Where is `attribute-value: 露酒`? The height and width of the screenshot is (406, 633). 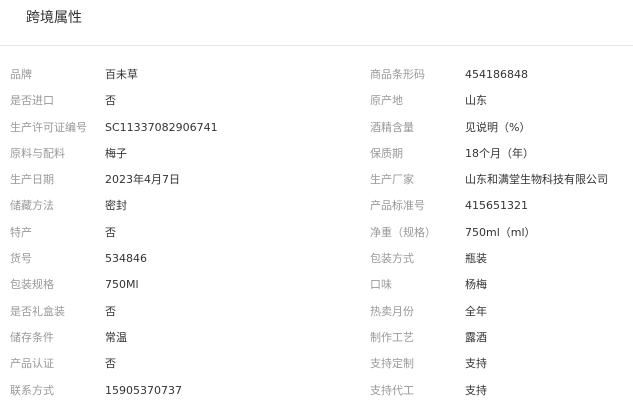 attribute-value: 露酒 is located at coordinates (476, 337).